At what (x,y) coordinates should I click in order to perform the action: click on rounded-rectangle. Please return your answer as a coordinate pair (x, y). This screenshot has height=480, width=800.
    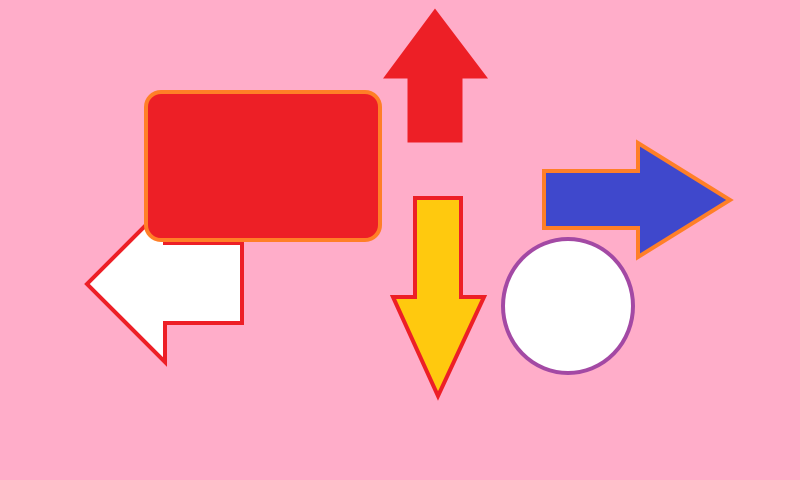
    Looking at the image, I should click on (263, 166).